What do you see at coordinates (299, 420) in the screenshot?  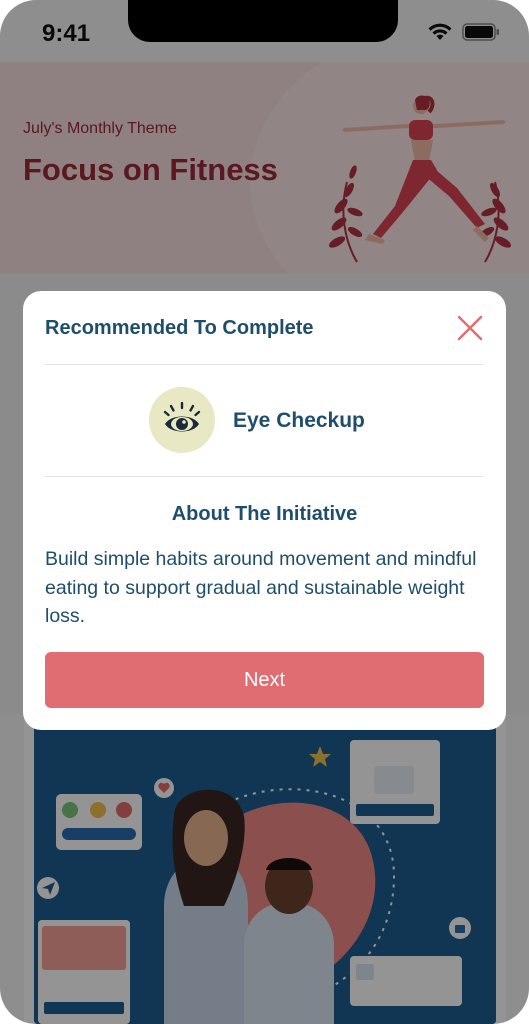 I see `initiative-name: Eye Checkup` at bounding box center [299, 420].